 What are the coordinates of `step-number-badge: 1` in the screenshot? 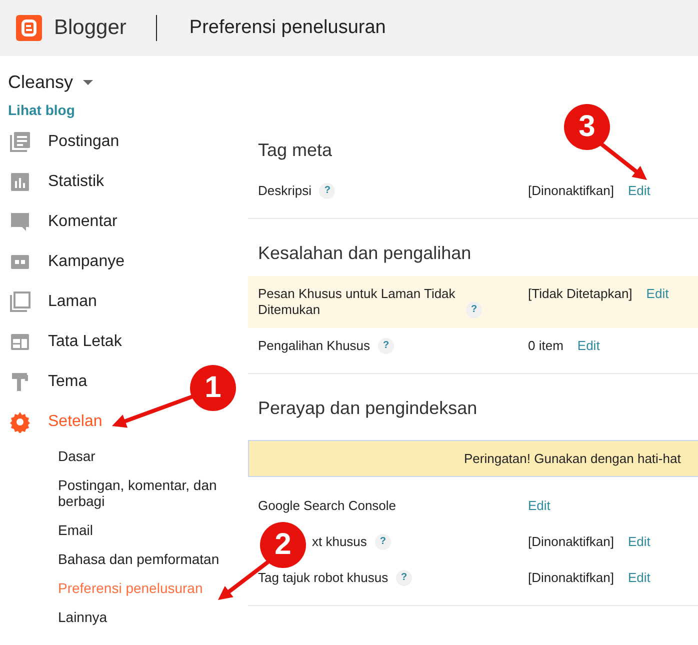 It's located at (213, 388).